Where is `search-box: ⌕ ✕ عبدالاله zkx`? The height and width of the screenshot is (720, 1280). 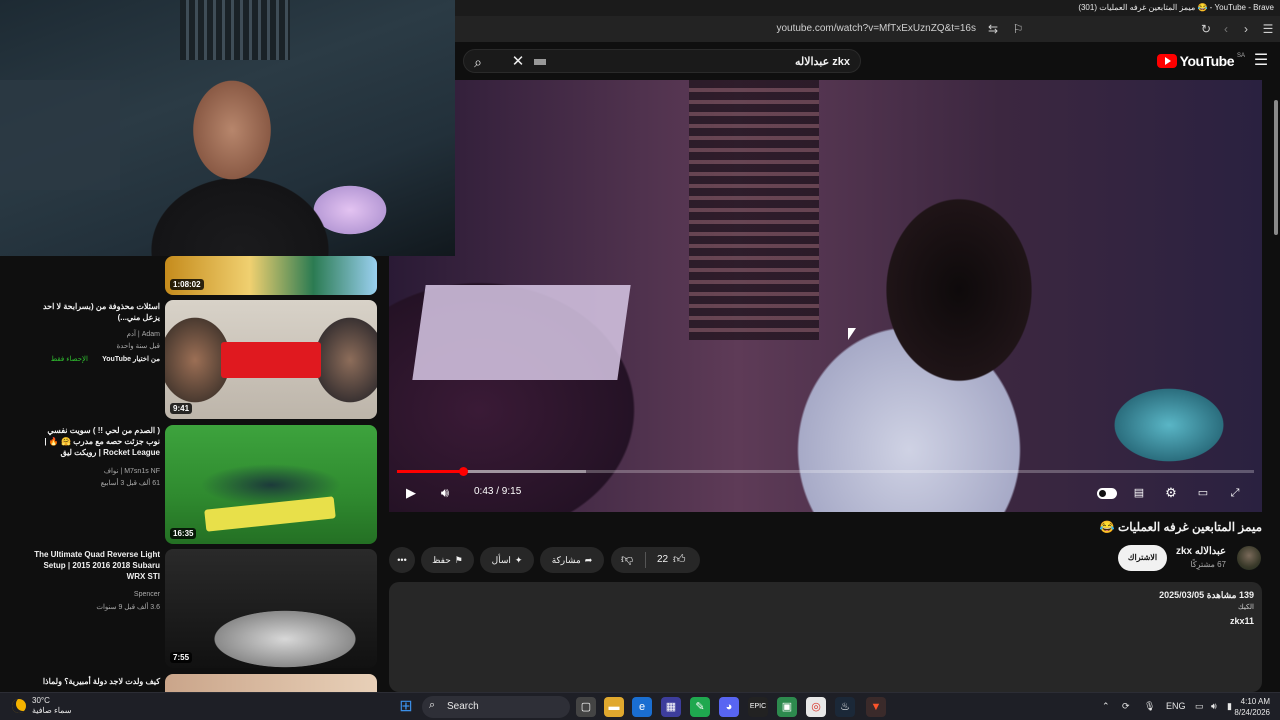 search-box: ⌕ ✕ عبدالاله zkx is located at coordinates (662, 61).